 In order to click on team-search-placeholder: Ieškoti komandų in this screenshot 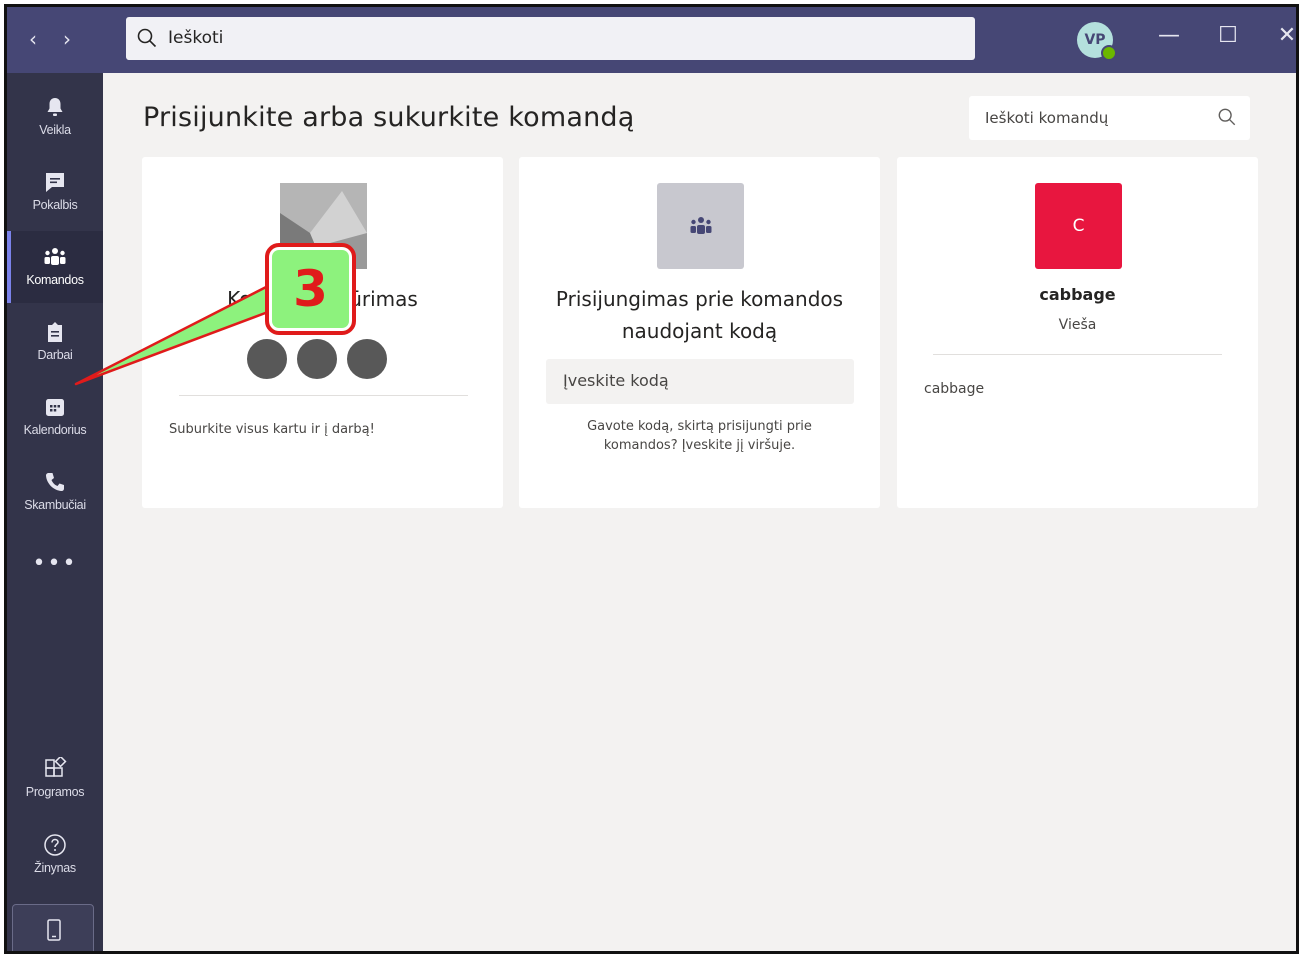, I will do `click(1047, 118)`.